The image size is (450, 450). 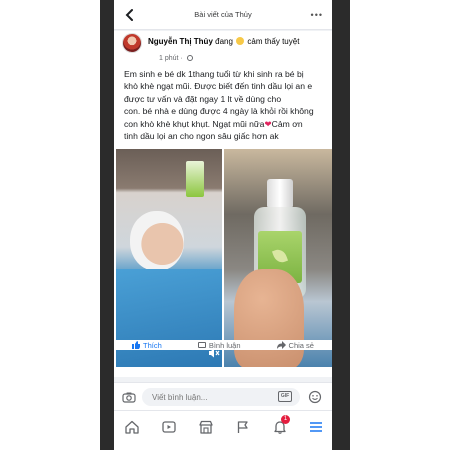 I want to click on bottom-strip, so click(x=223, y=446).